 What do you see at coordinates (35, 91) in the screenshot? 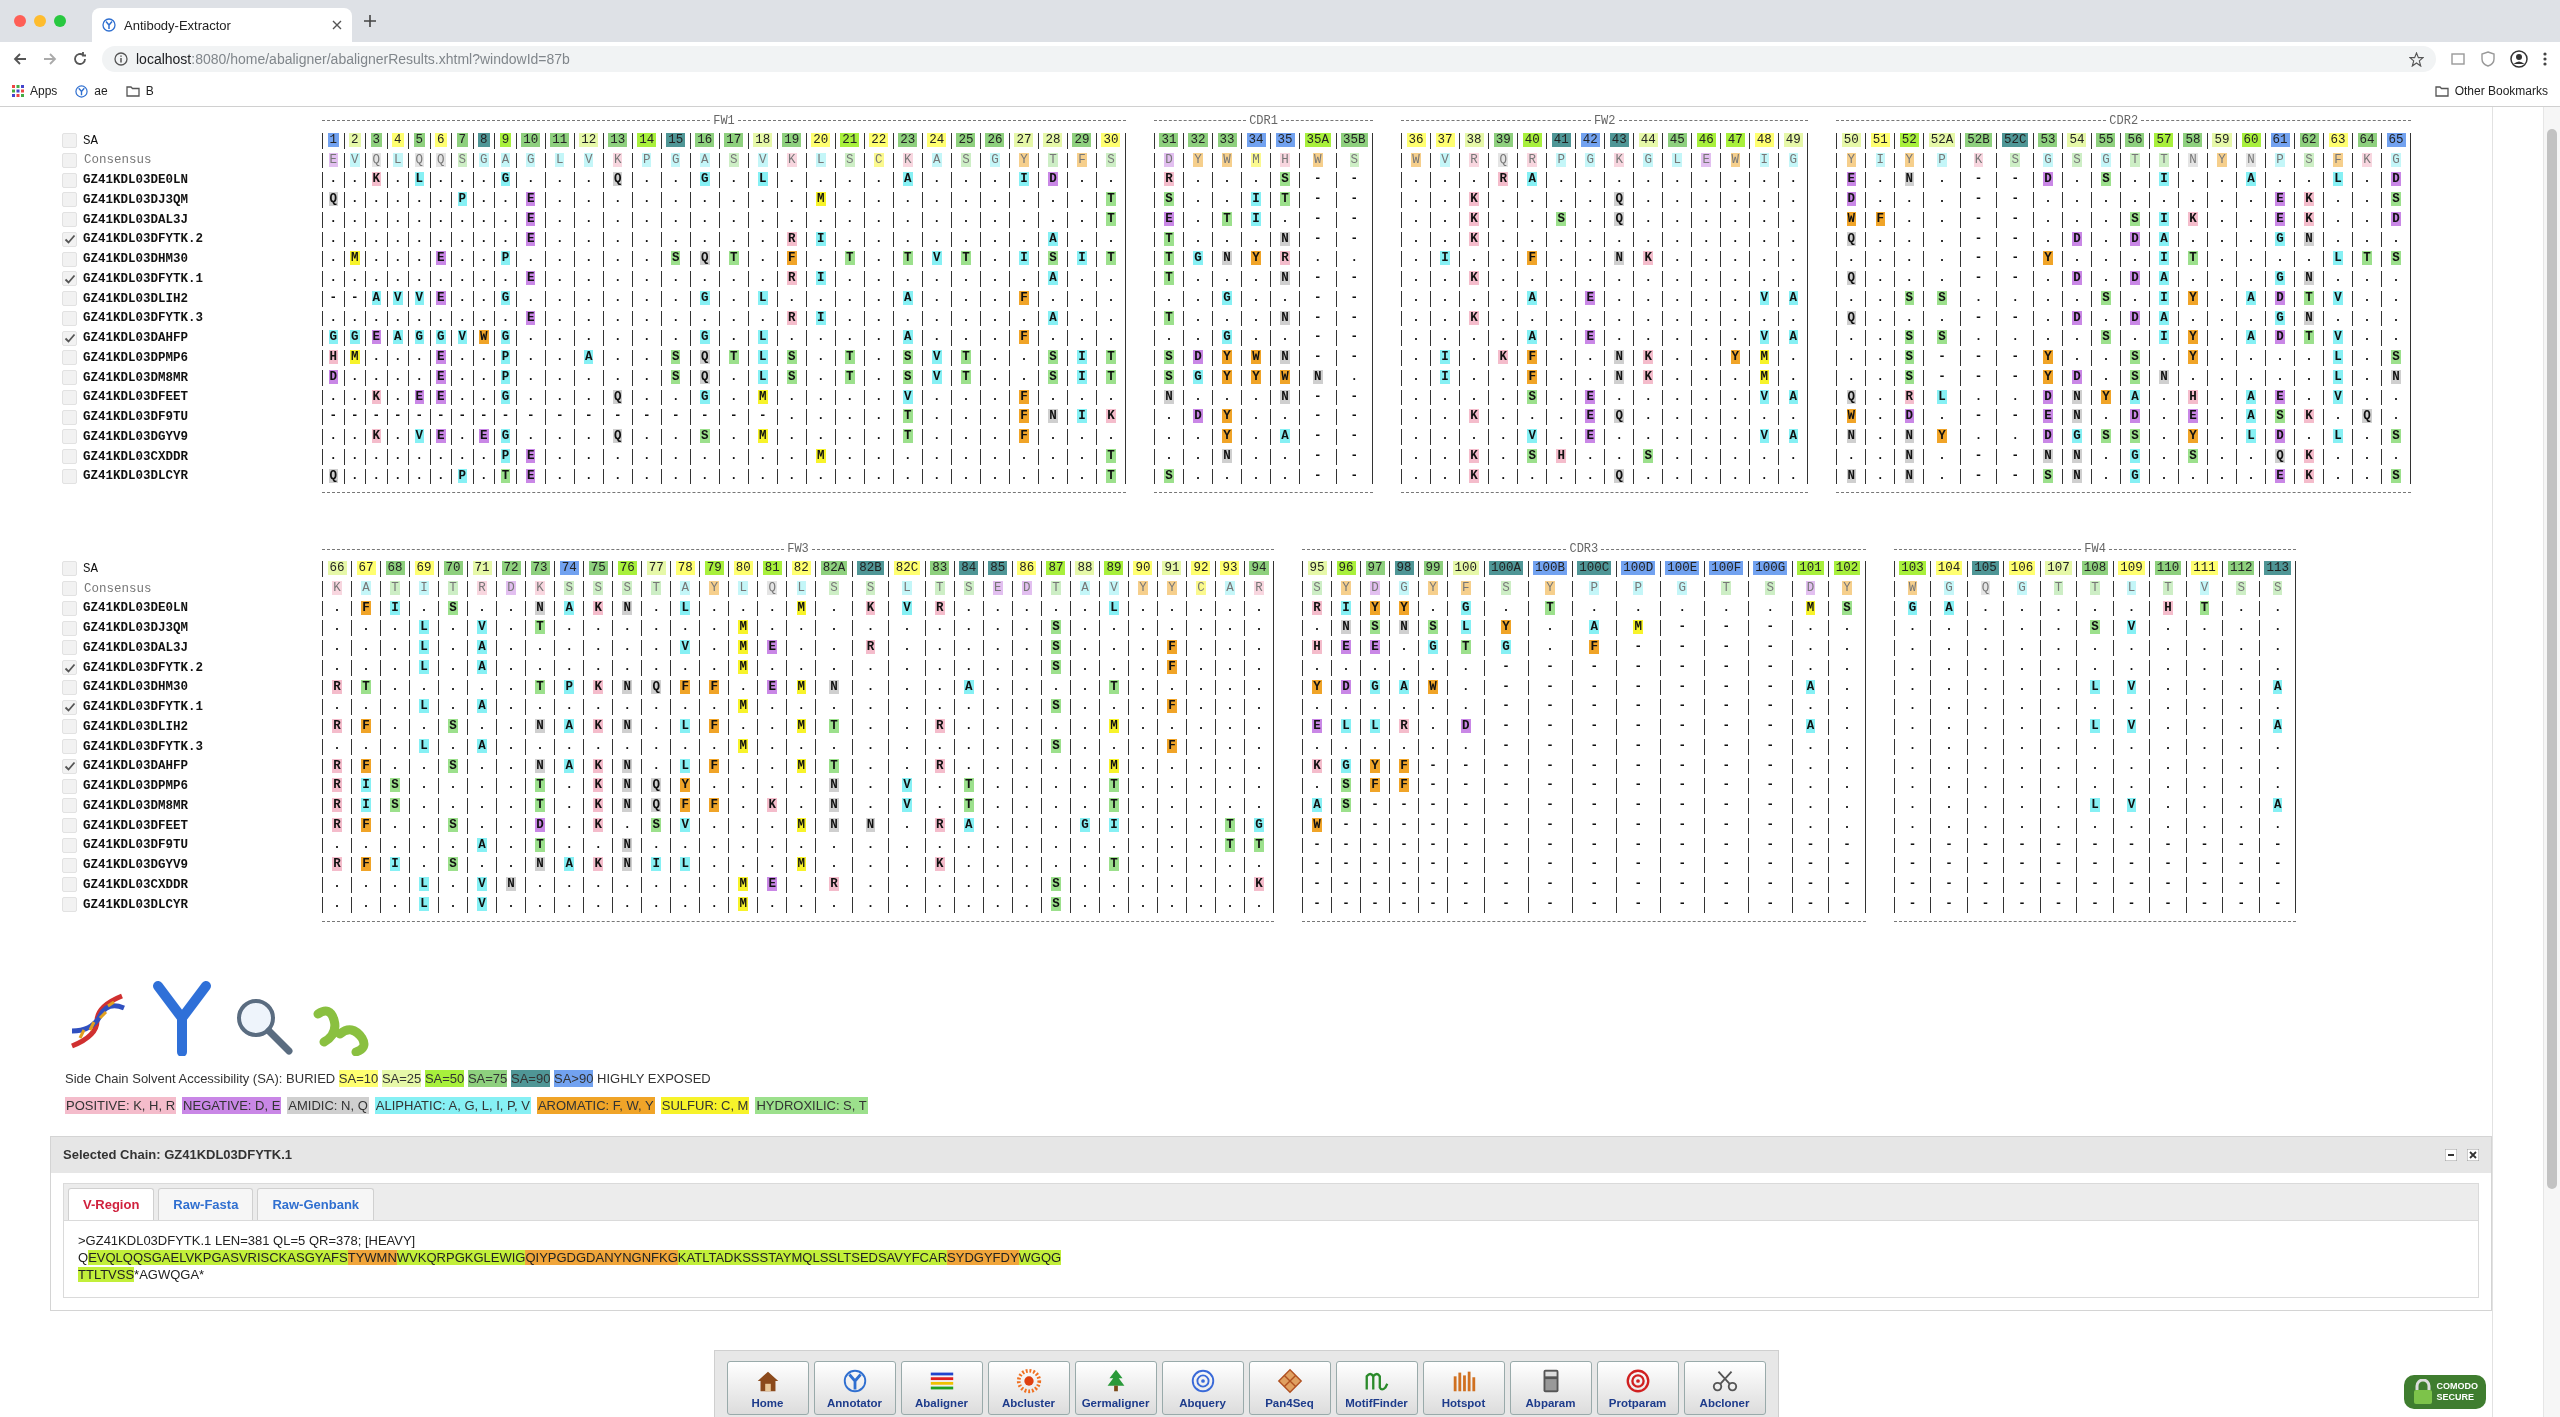
I see `bookmark: Apps` at bounding box center [35, 91].